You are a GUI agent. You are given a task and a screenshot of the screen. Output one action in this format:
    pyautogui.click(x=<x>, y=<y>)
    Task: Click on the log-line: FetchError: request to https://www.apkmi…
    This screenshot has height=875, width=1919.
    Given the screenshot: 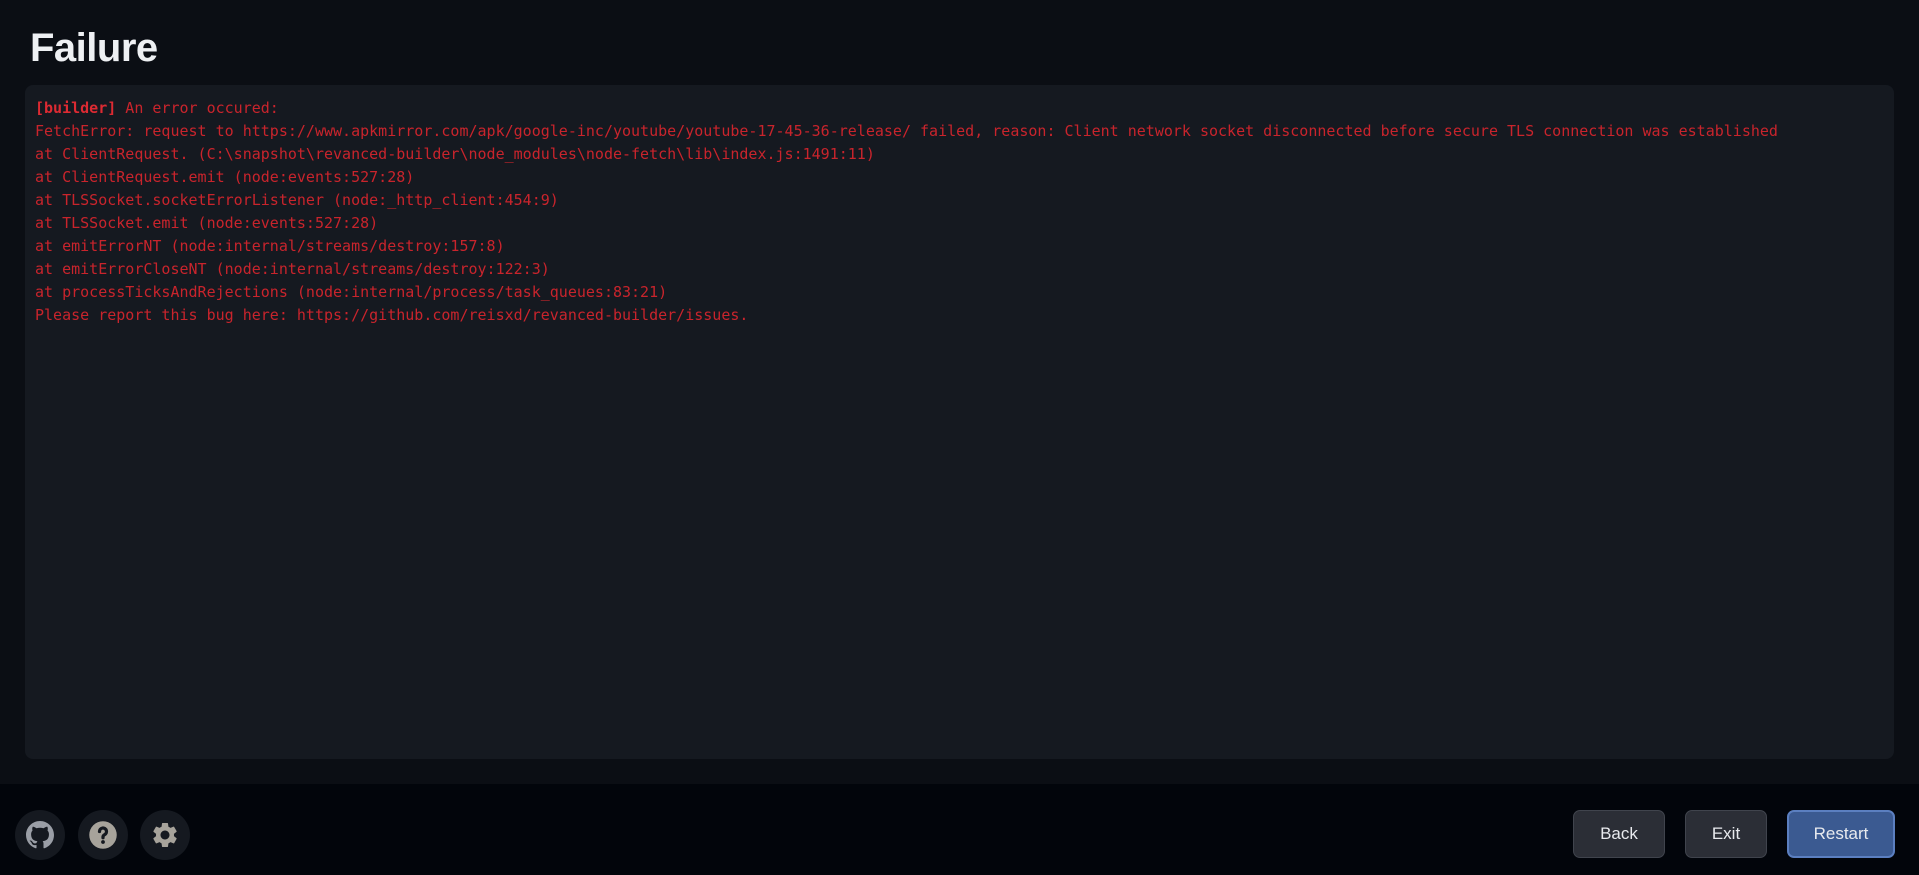 What is the action you would take?
    pyautogui.click(x=906, y=131)
    